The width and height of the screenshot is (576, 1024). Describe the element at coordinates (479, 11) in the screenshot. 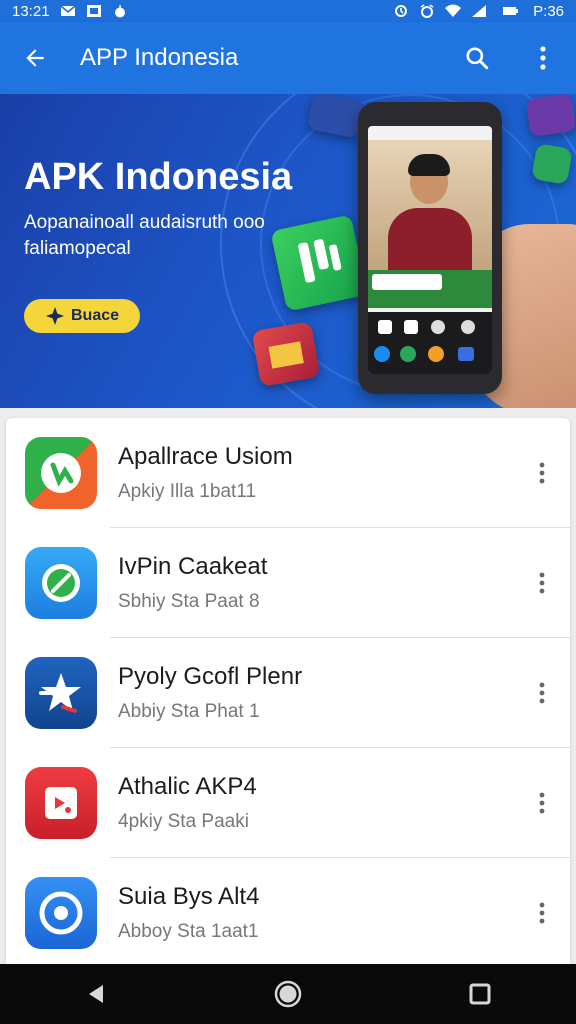

I see `signal-icon` at that location.